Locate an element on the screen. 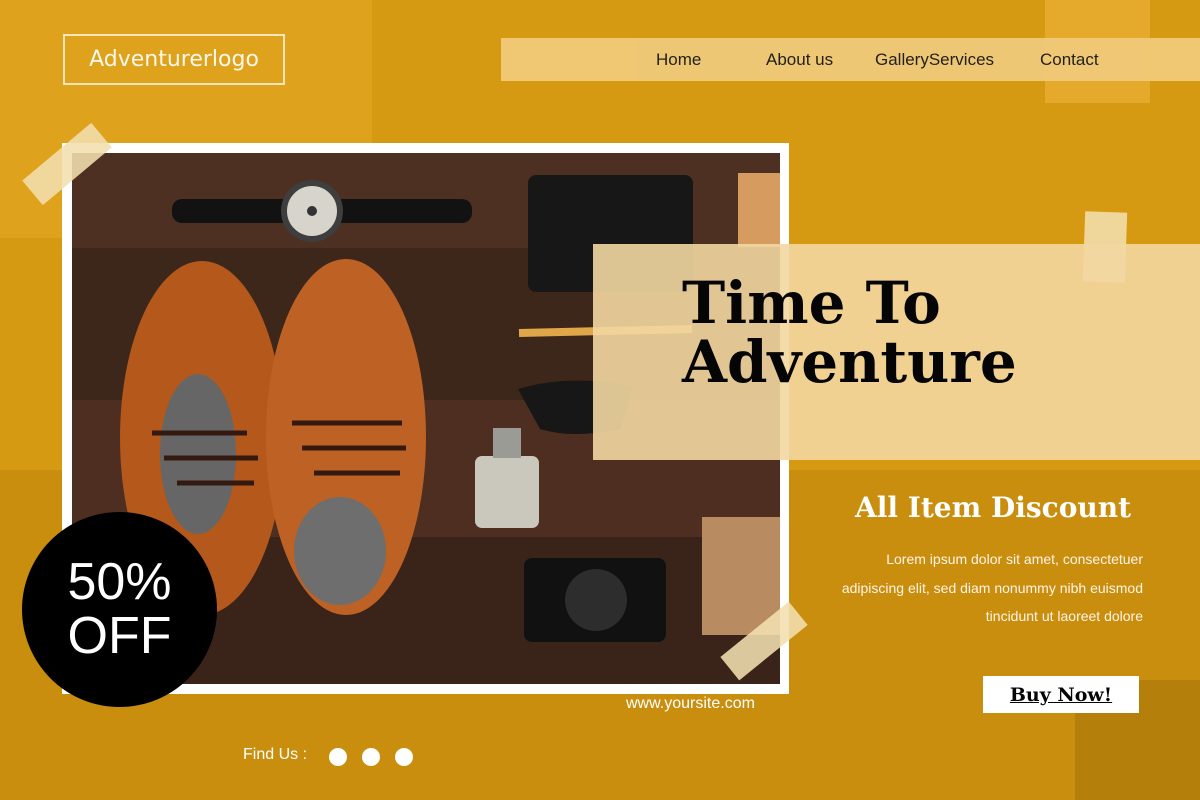 Image resolution: width=1200 pixels, height=800 pixels. hero-title-line-2: Adventure is located at coordinates (849, 362).